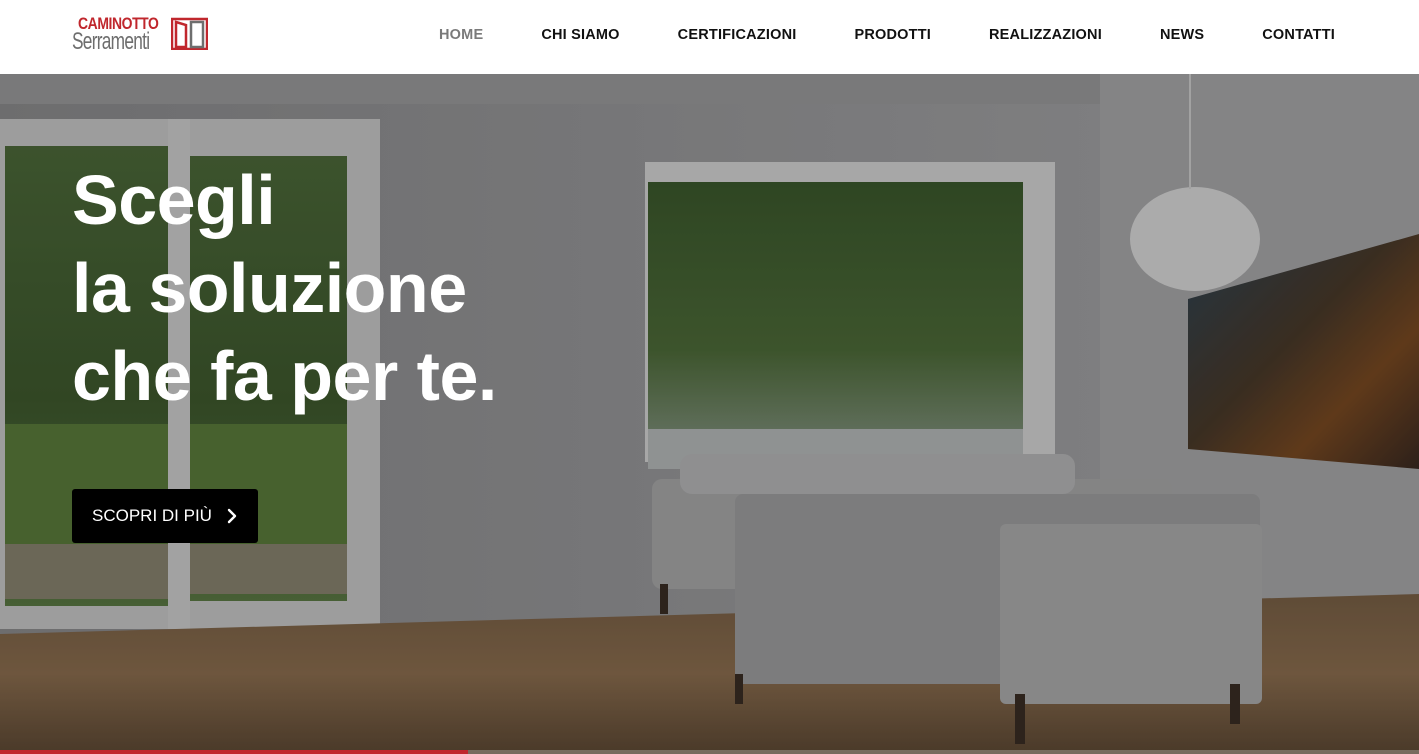 This screenshot has height=754, width=1419. Describe the element at coordinates (892, 35) in the screenshot. I see `nav-prodotti: PRODOTTI` at that location.